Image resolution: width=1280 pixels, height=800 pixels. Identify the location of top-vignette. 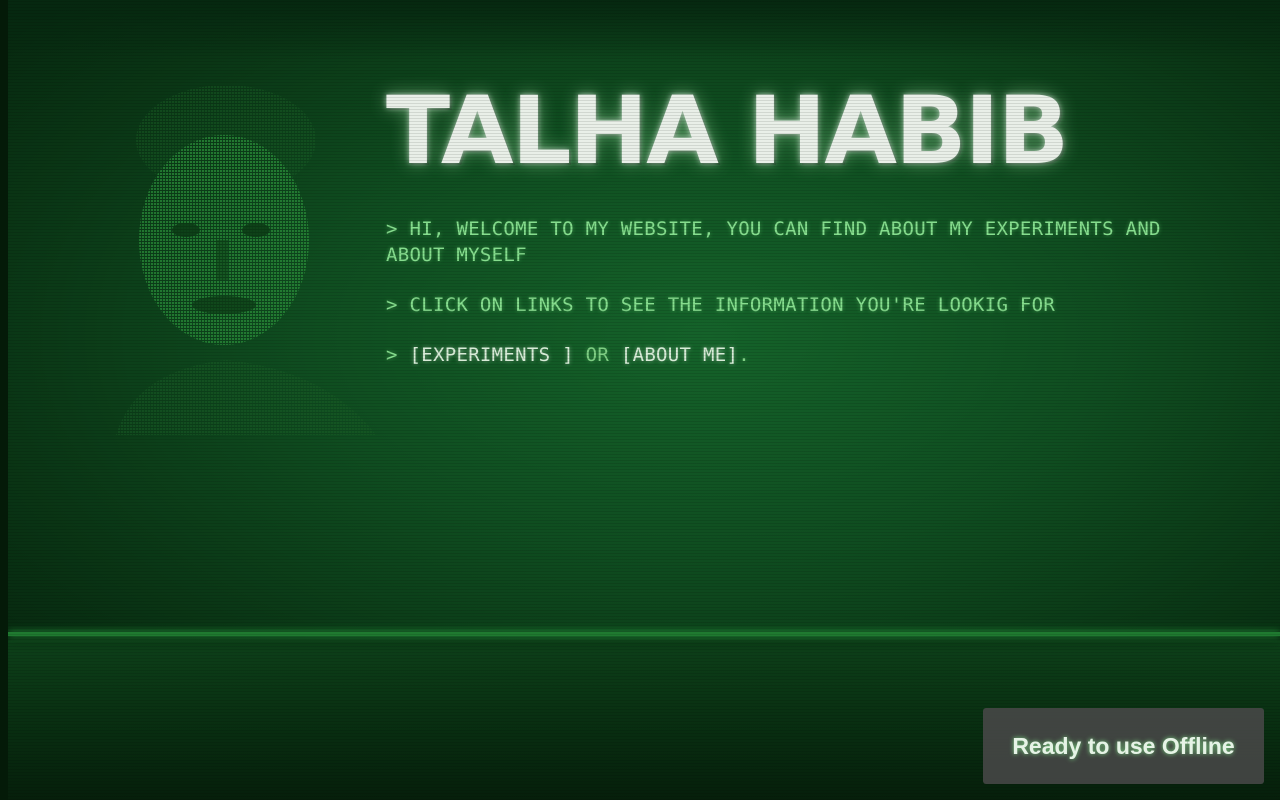
(644, 30).